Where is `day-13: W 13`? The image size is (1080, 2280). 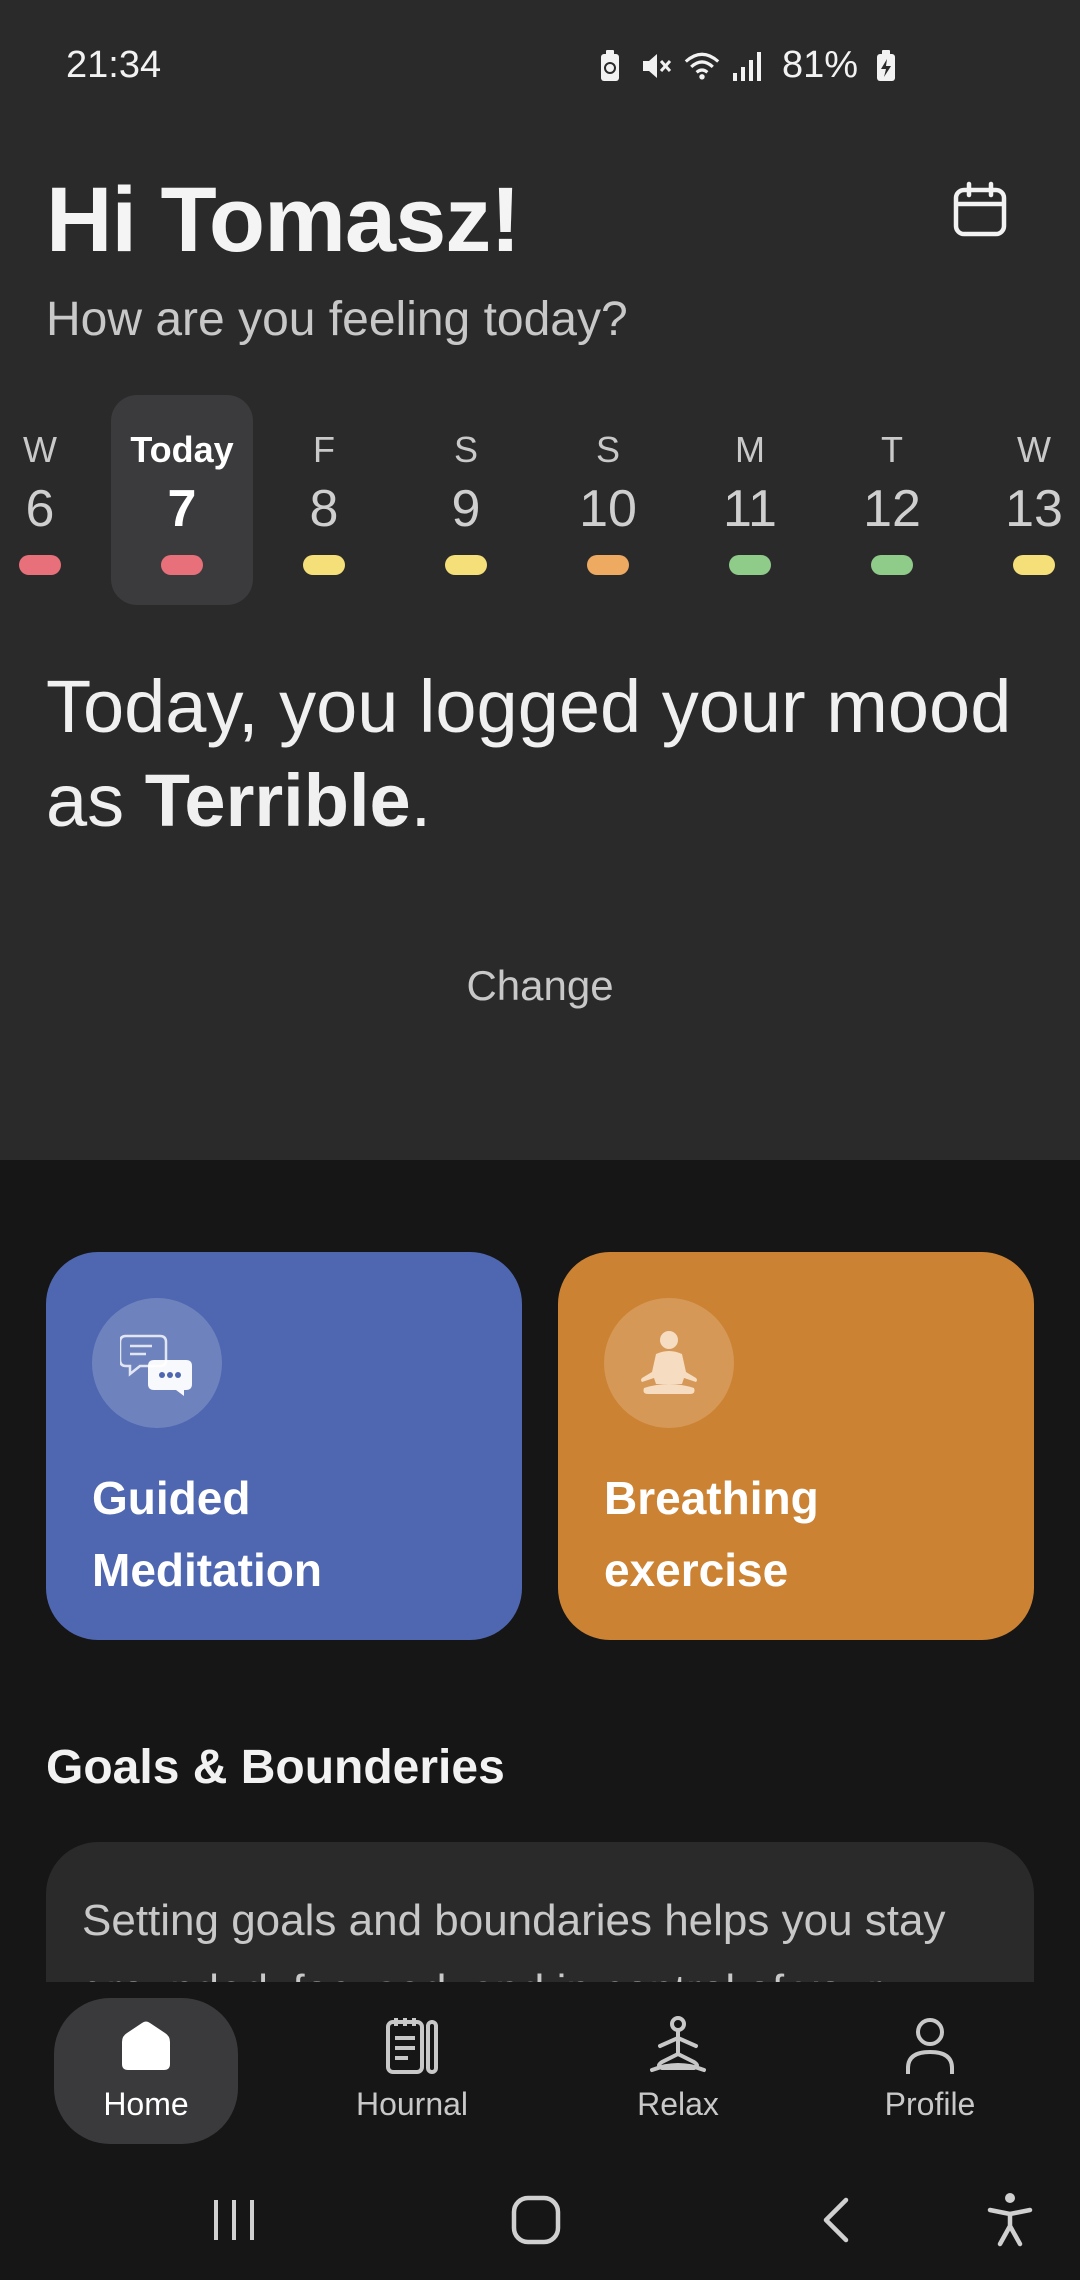 day-13: W 13 is located at coordinates (1021, 500).